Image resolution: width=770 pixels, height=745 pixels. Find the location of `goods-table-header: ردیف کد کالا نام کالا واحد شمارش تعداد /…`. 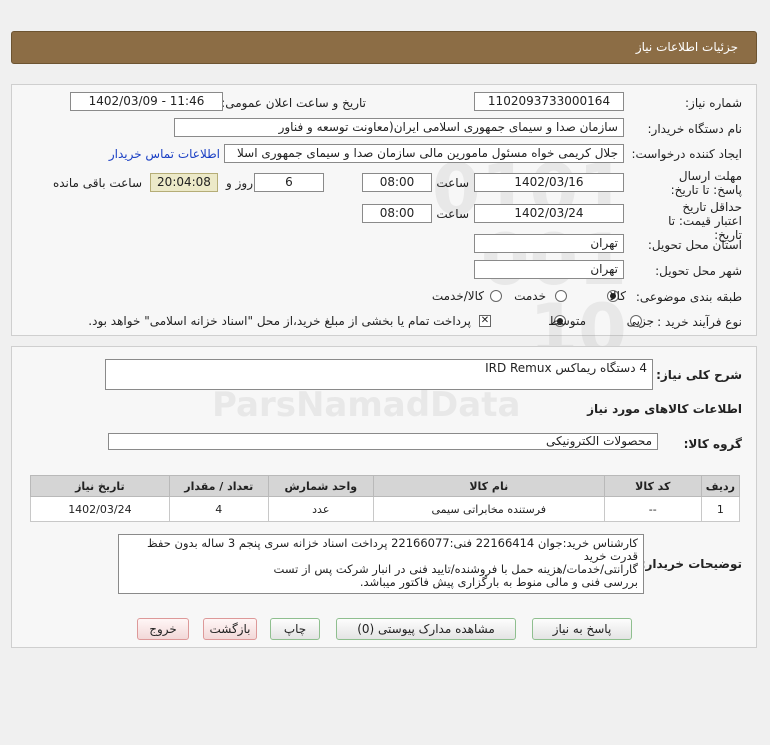

goods-table-header: ردیف کد کالا نام کالا واحد شمارش تعداد /… is located at coordinates (385, 486).